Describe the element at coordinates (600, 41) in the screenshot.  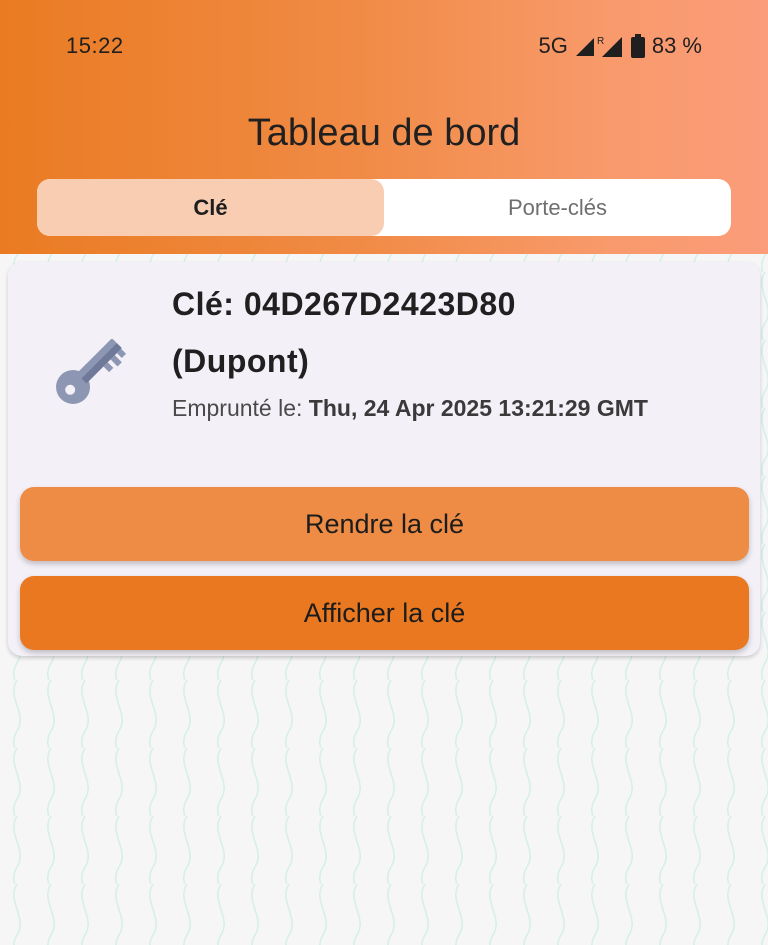
I see `roaming-mark: R` at that location.